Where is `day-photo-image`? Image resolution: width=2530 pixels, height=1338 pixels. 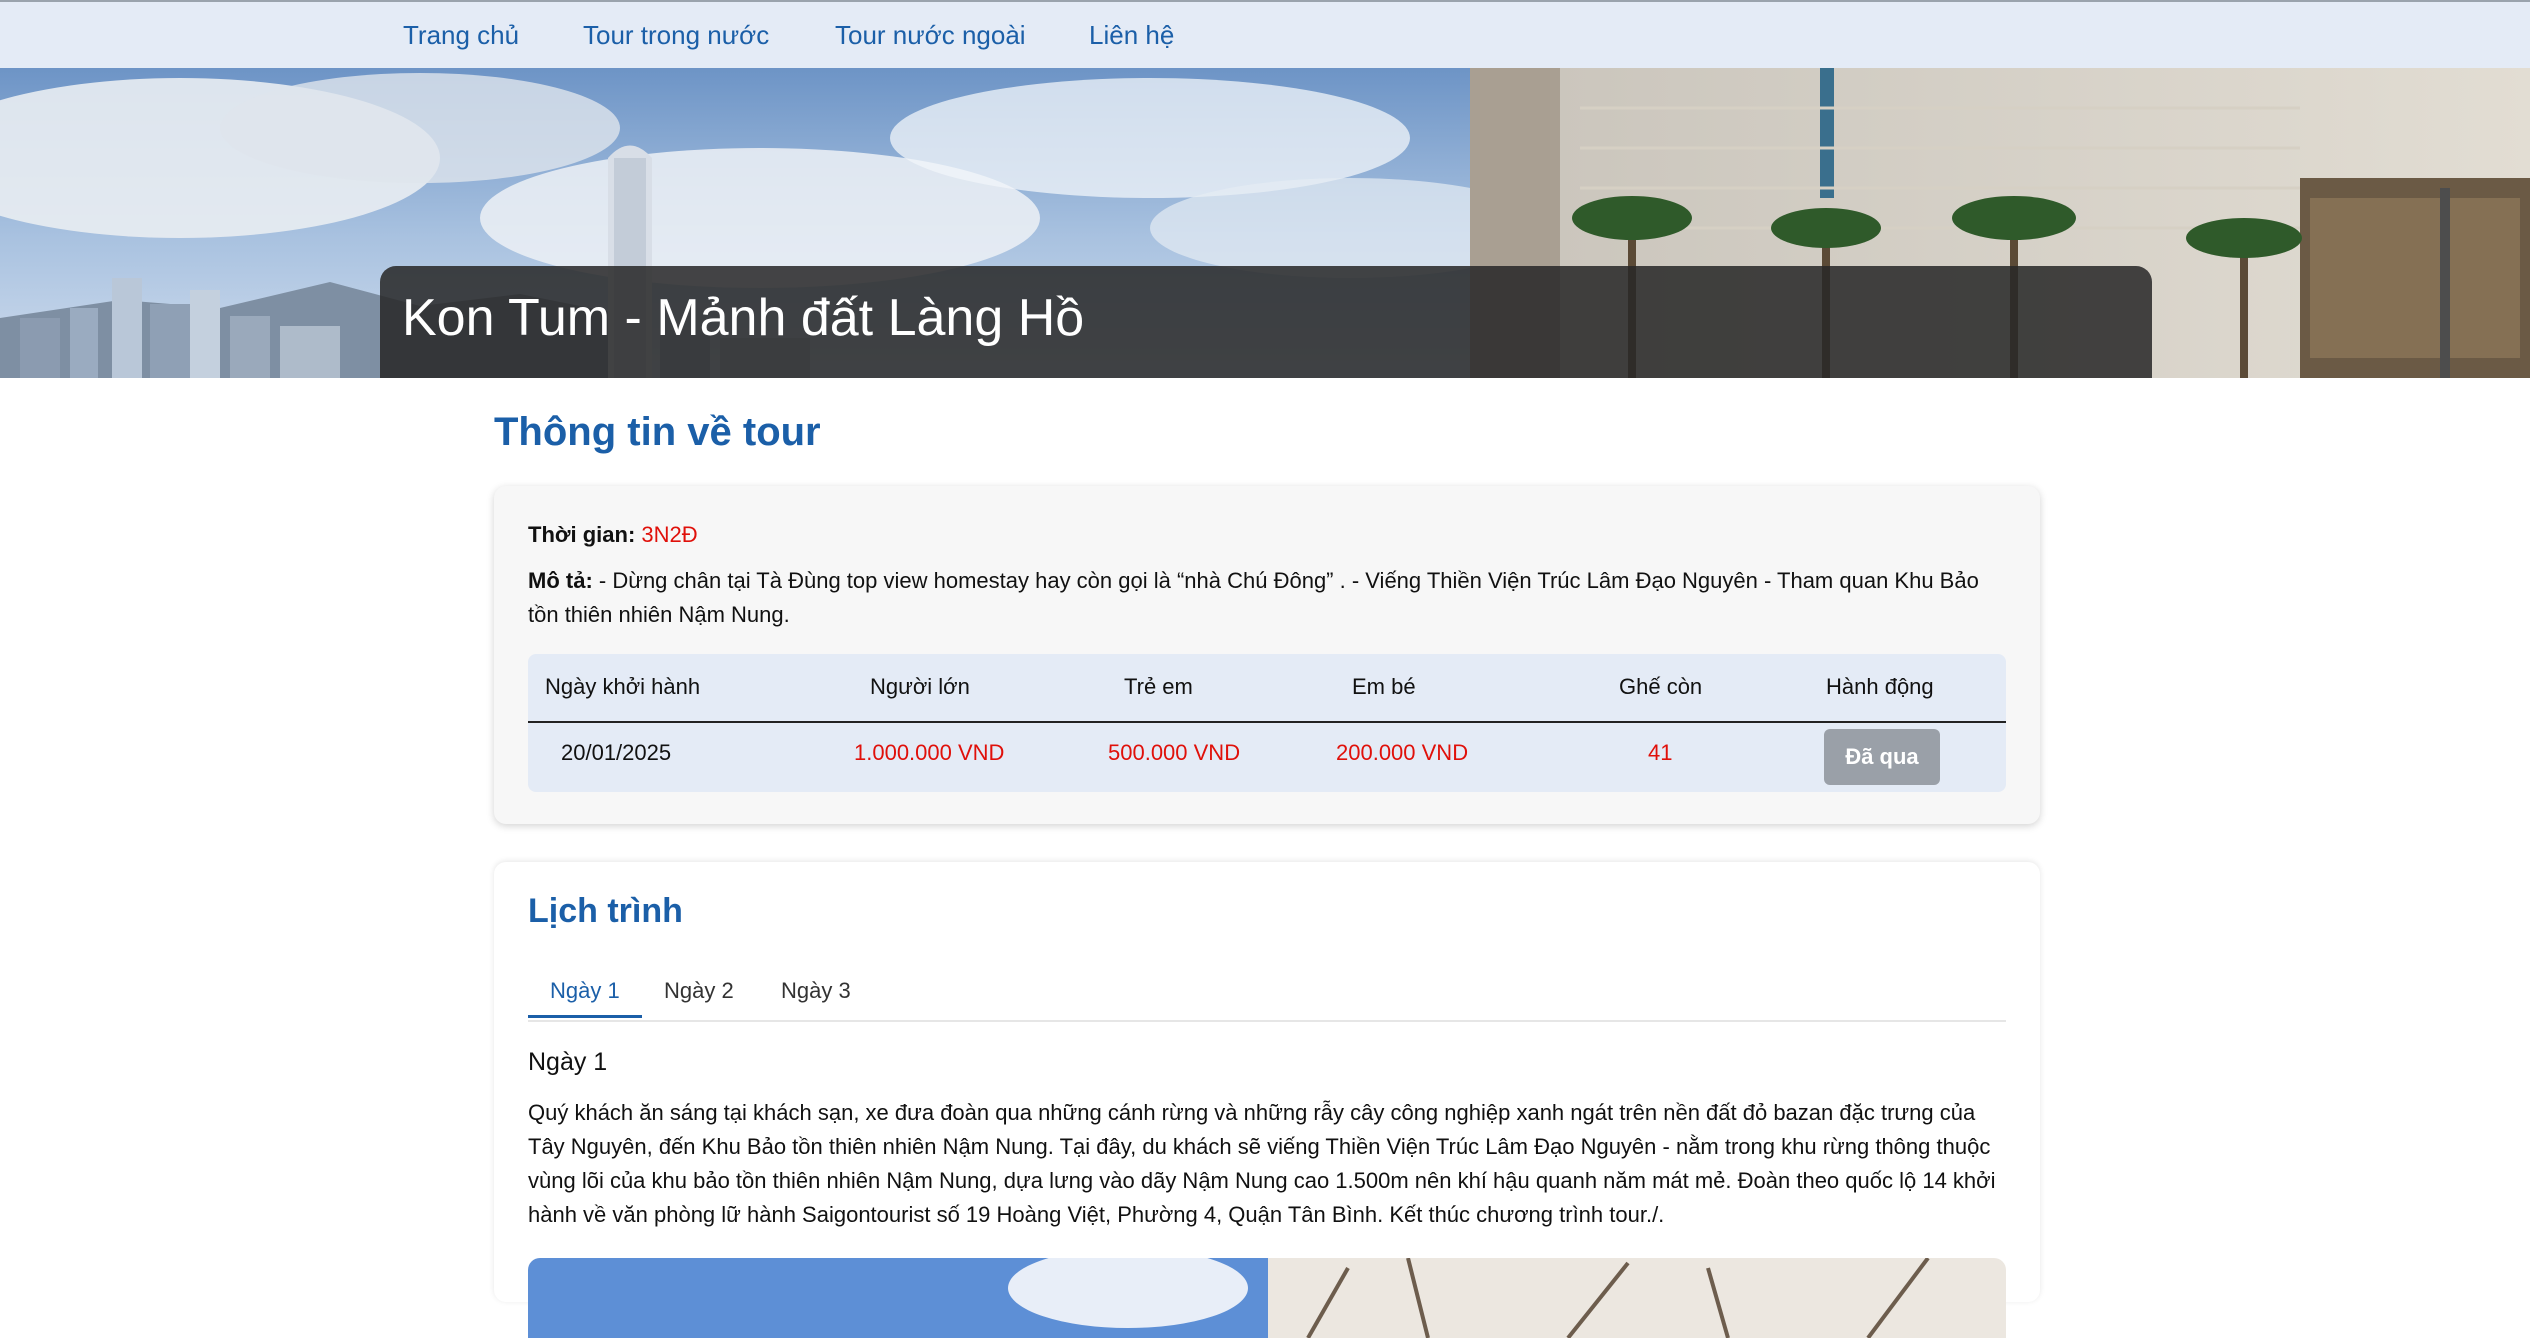
day-photo-image is located at coordinates (1267, 1298).